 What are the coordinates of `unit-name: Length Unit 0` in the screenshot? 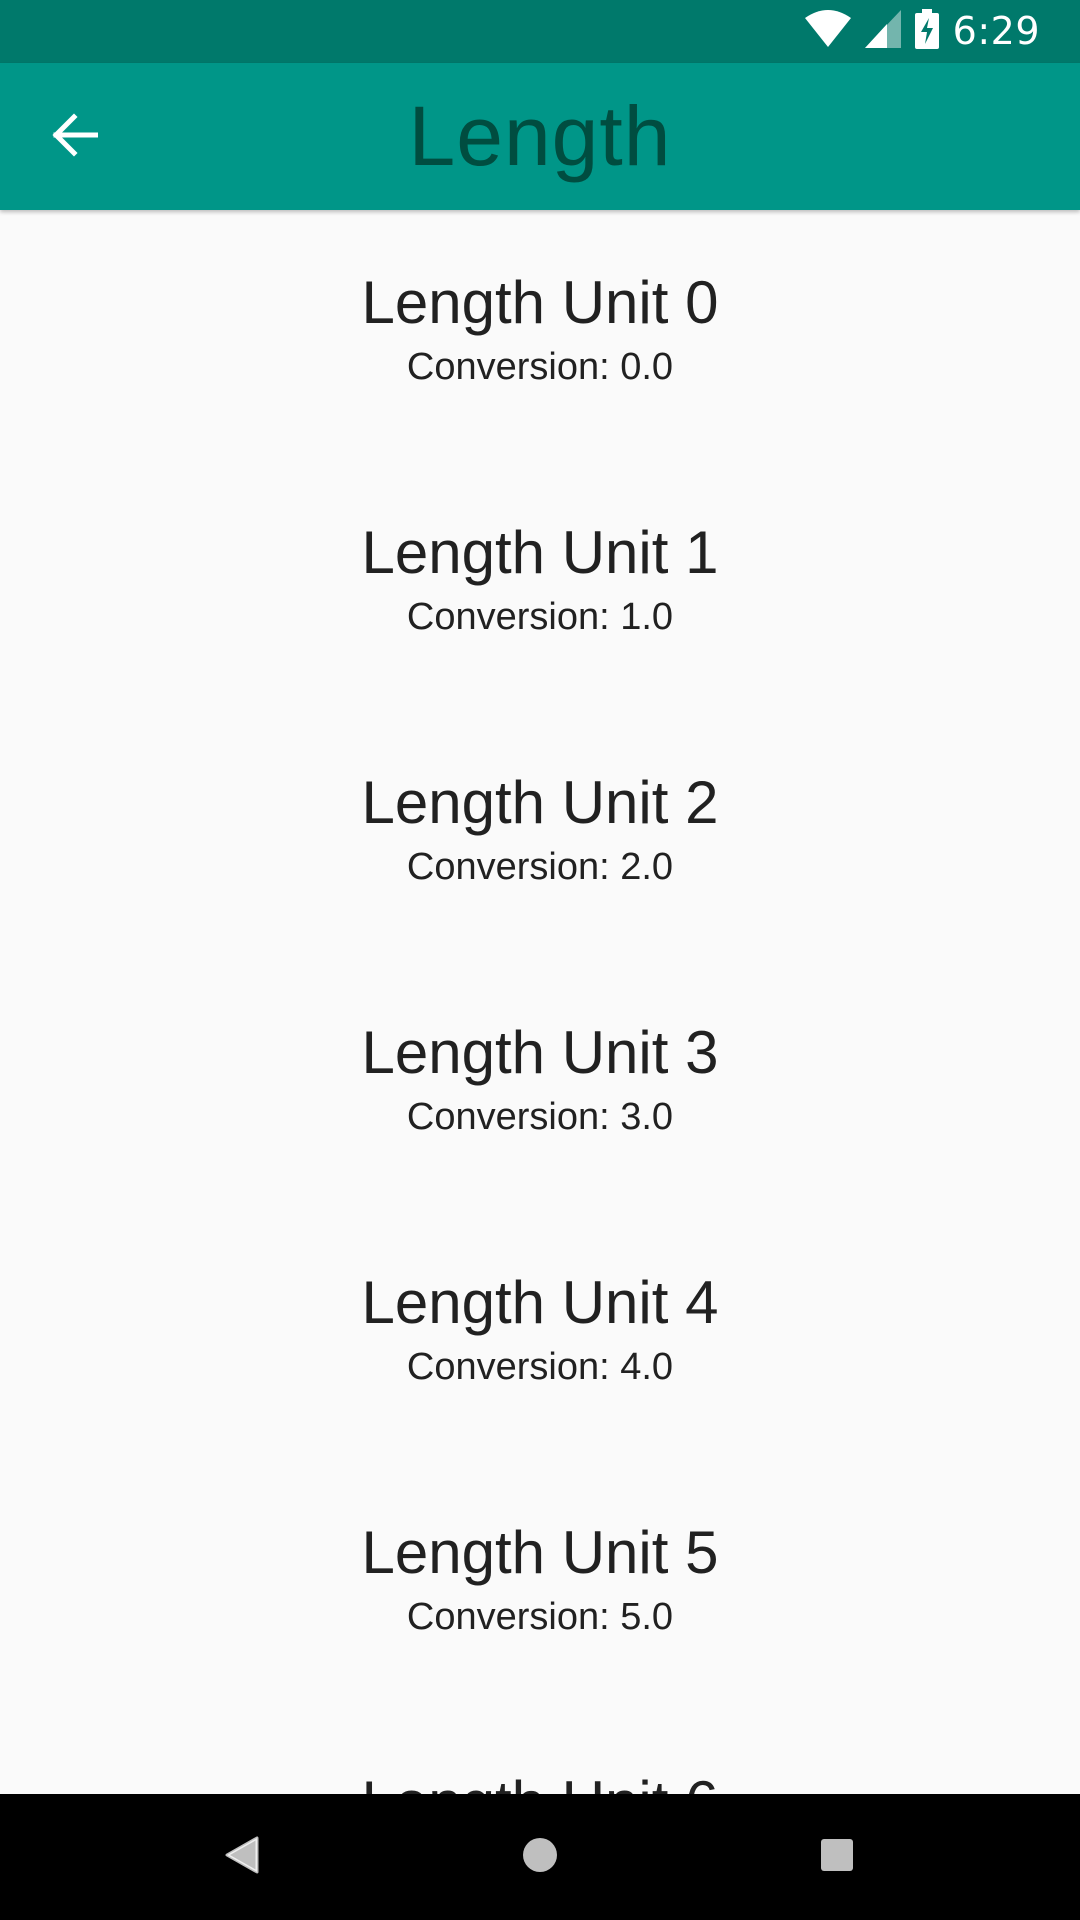 It's located at (540, 302).